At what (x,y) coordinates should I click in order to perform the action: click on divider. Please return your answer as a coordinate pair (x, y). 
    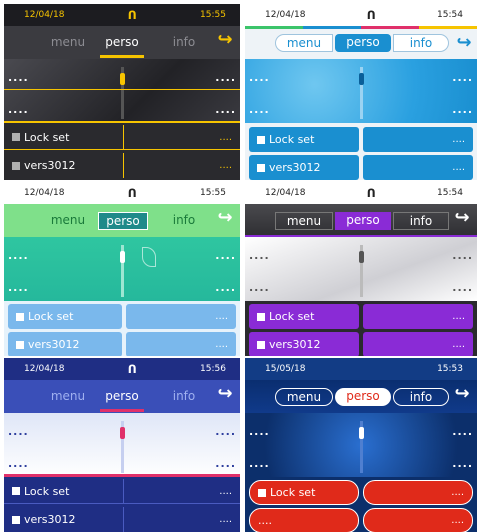
    Looking at the image, I should click on (122, 89).